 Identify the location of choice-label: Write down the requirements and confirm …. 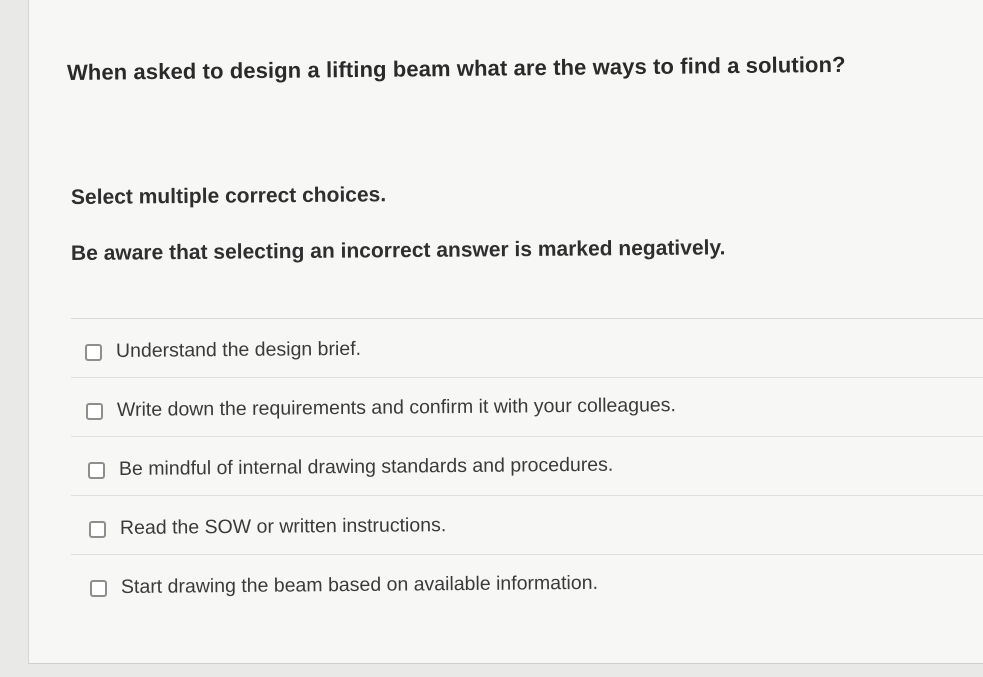
(396, 407).